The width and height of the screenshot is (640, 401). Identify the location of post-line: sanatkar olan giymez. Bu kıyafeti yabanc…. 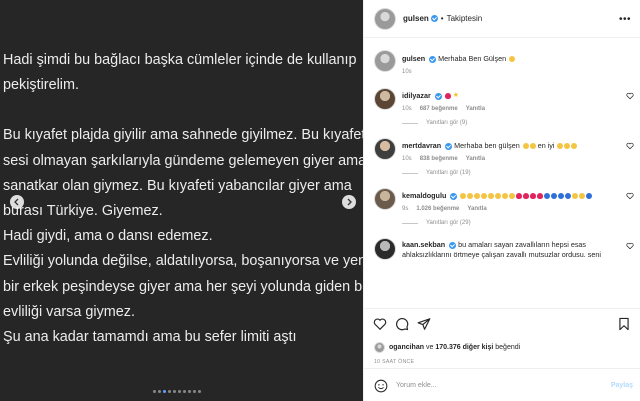
(177, 185).